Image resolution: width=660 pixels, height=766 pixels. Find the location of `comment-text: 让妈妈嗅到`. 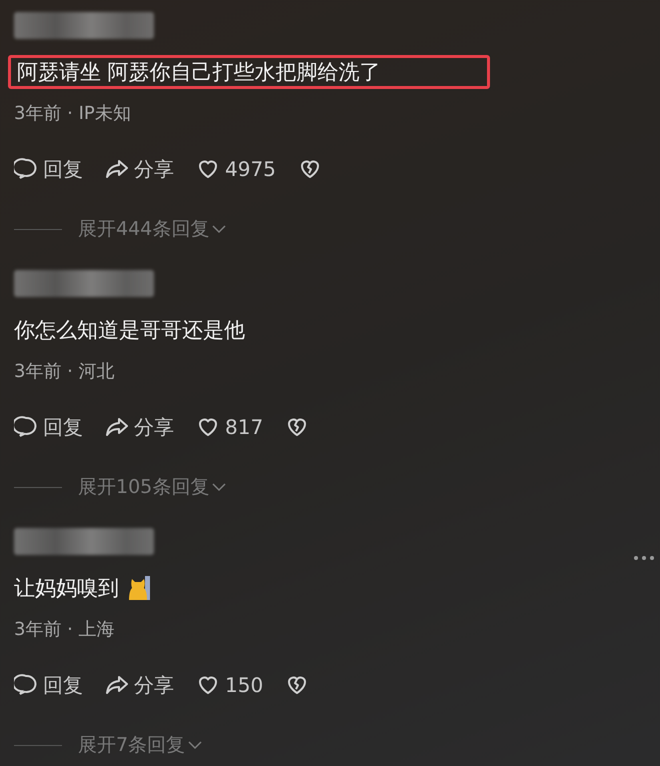

comment-text: 让妈妈嗅到 is located at coordinates (81, 588).